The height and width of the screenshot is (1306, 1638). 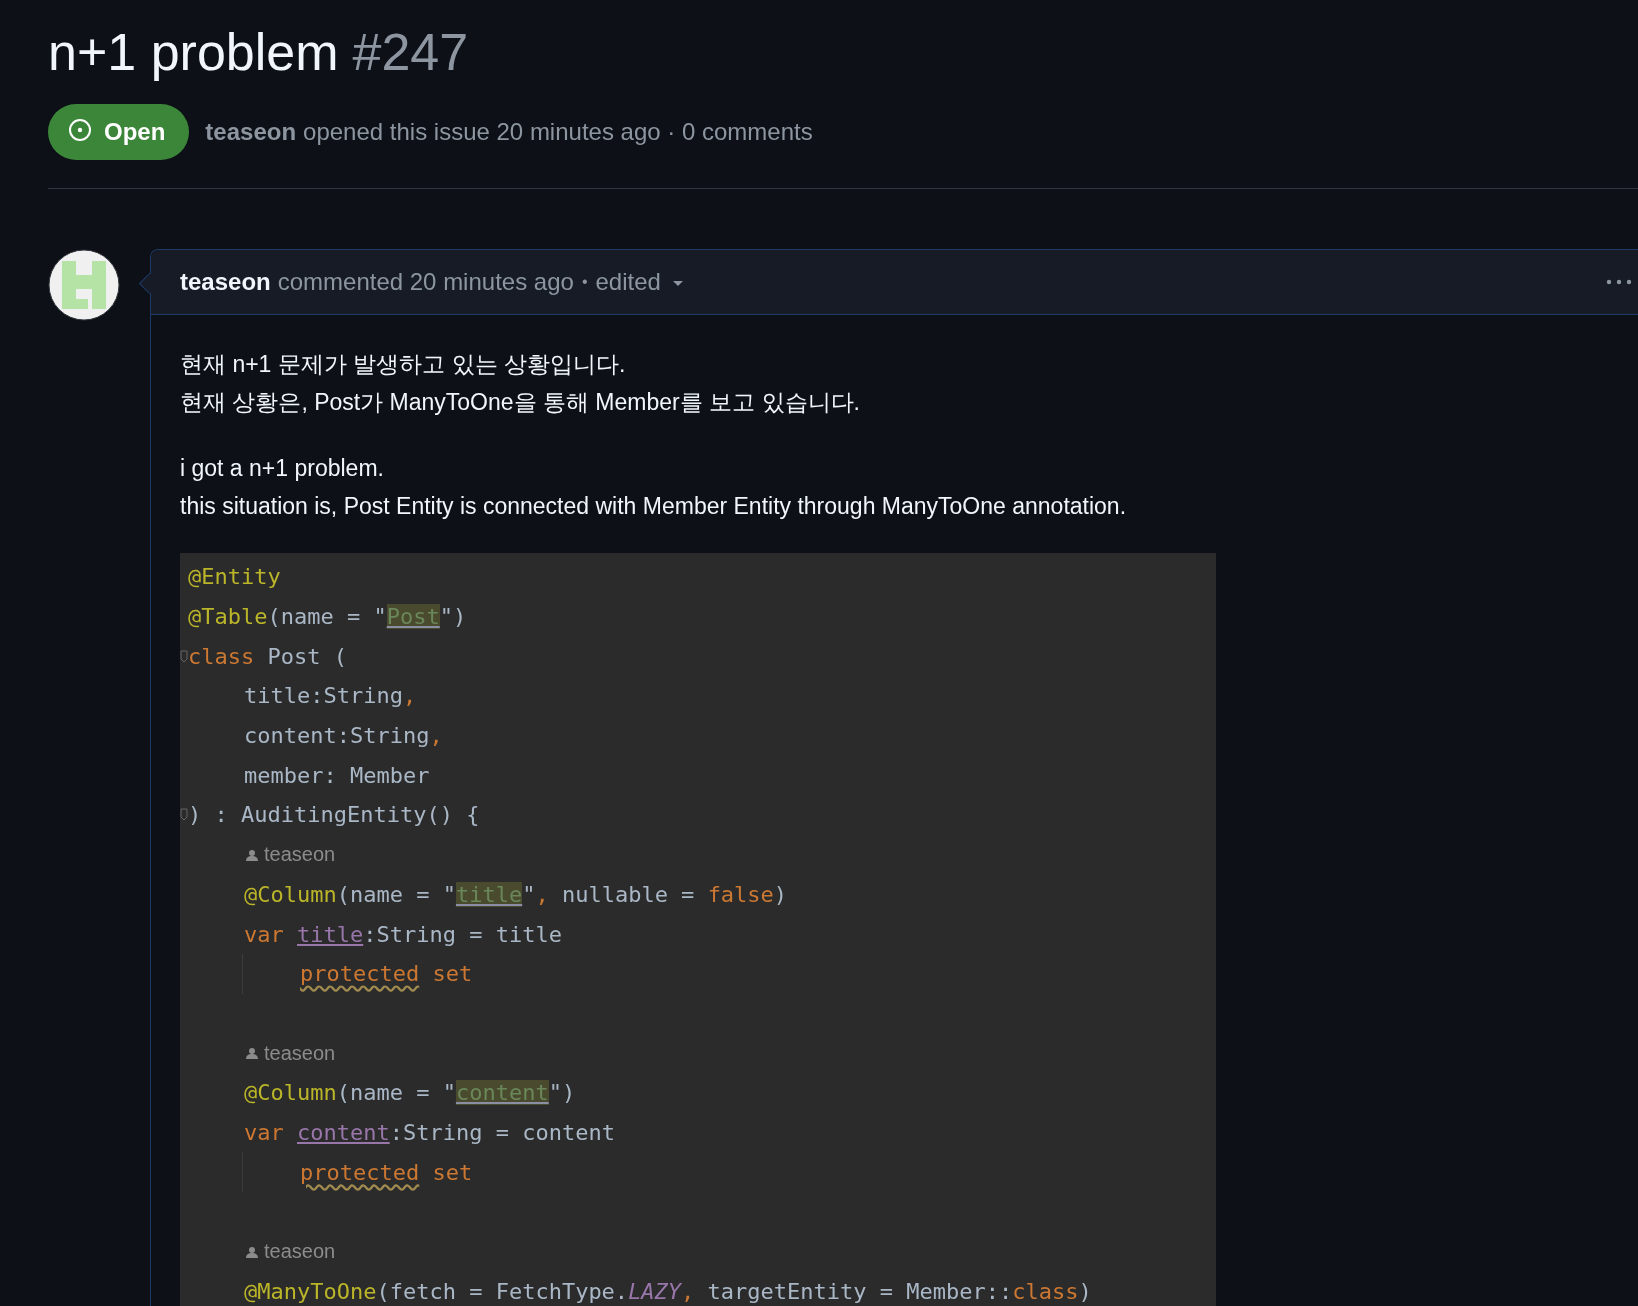 I want to click on body-text: 현재 n+1 문제가 발생하고 있는 상황입니다., so click(x=403, y=364).